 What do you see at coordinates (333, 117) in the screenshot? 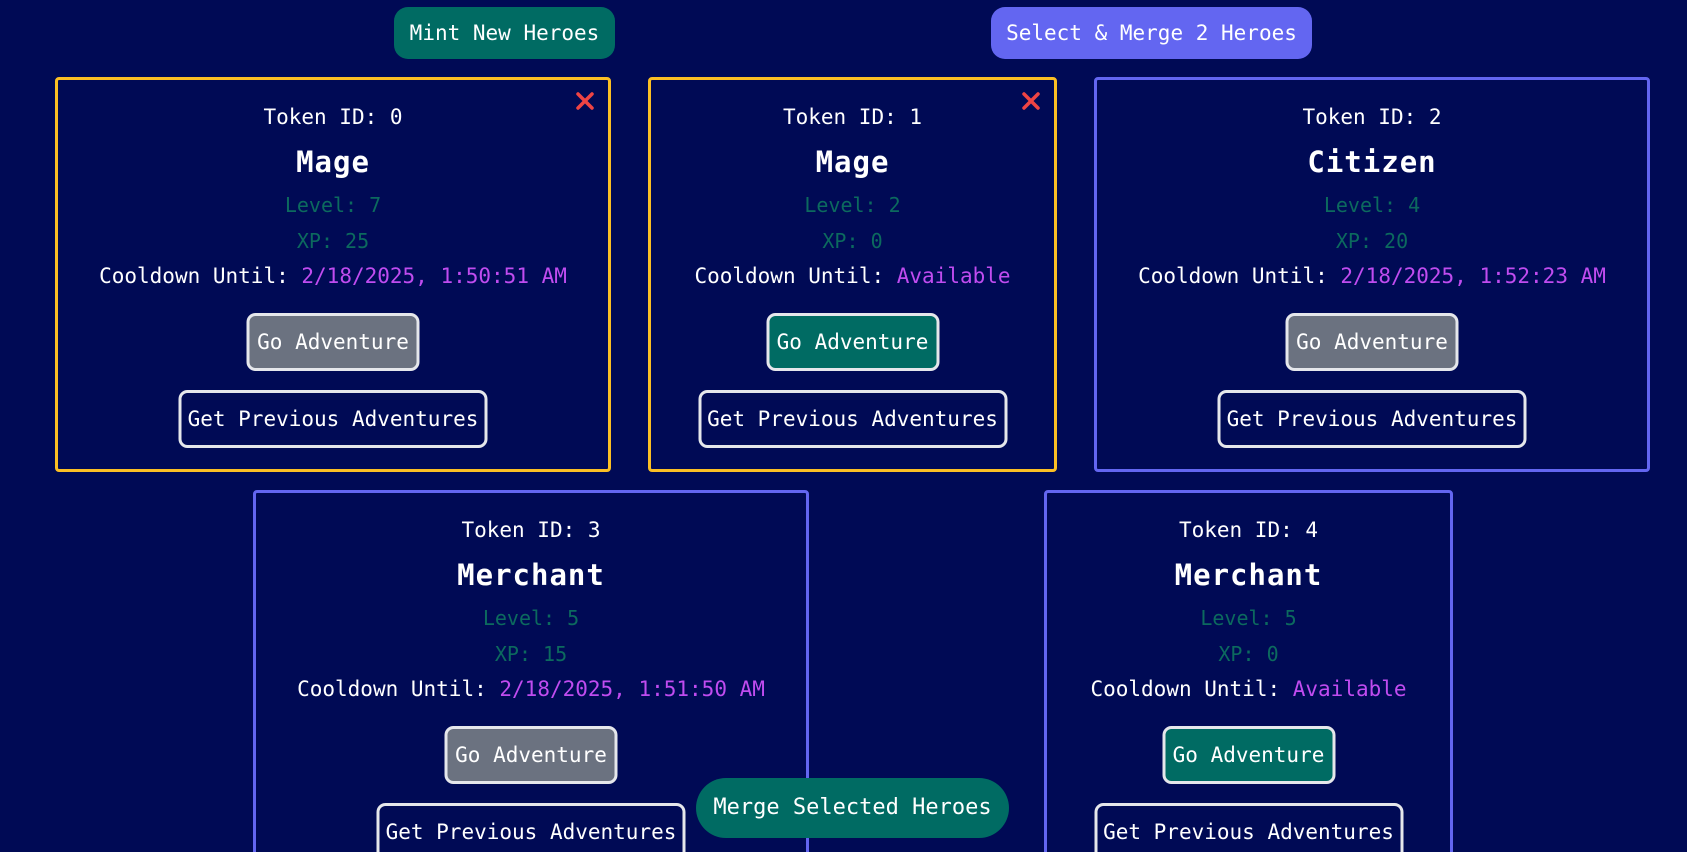
I see `token-id: Token ID: 0` at bounding box center [333, 117].